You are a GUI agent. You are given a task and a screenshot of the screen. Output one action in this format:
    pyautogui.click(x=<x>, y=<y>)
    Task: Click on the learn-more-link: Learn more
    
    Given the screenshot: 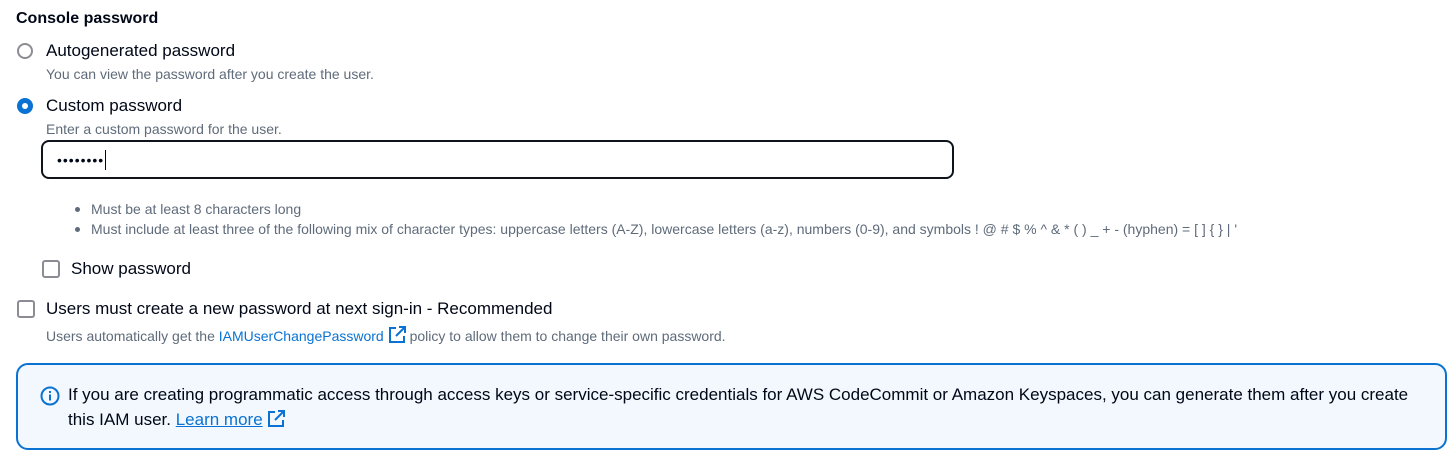 What is the action you would take?
    pyautogui.click(x=219, y=419)
    